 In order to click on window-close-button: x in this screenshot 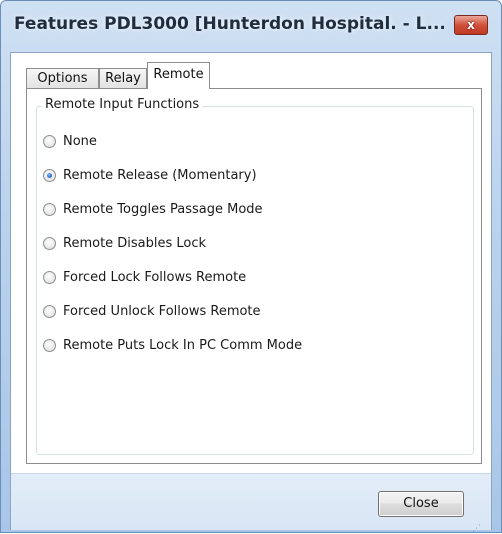, I will do `click(471, 25)`.